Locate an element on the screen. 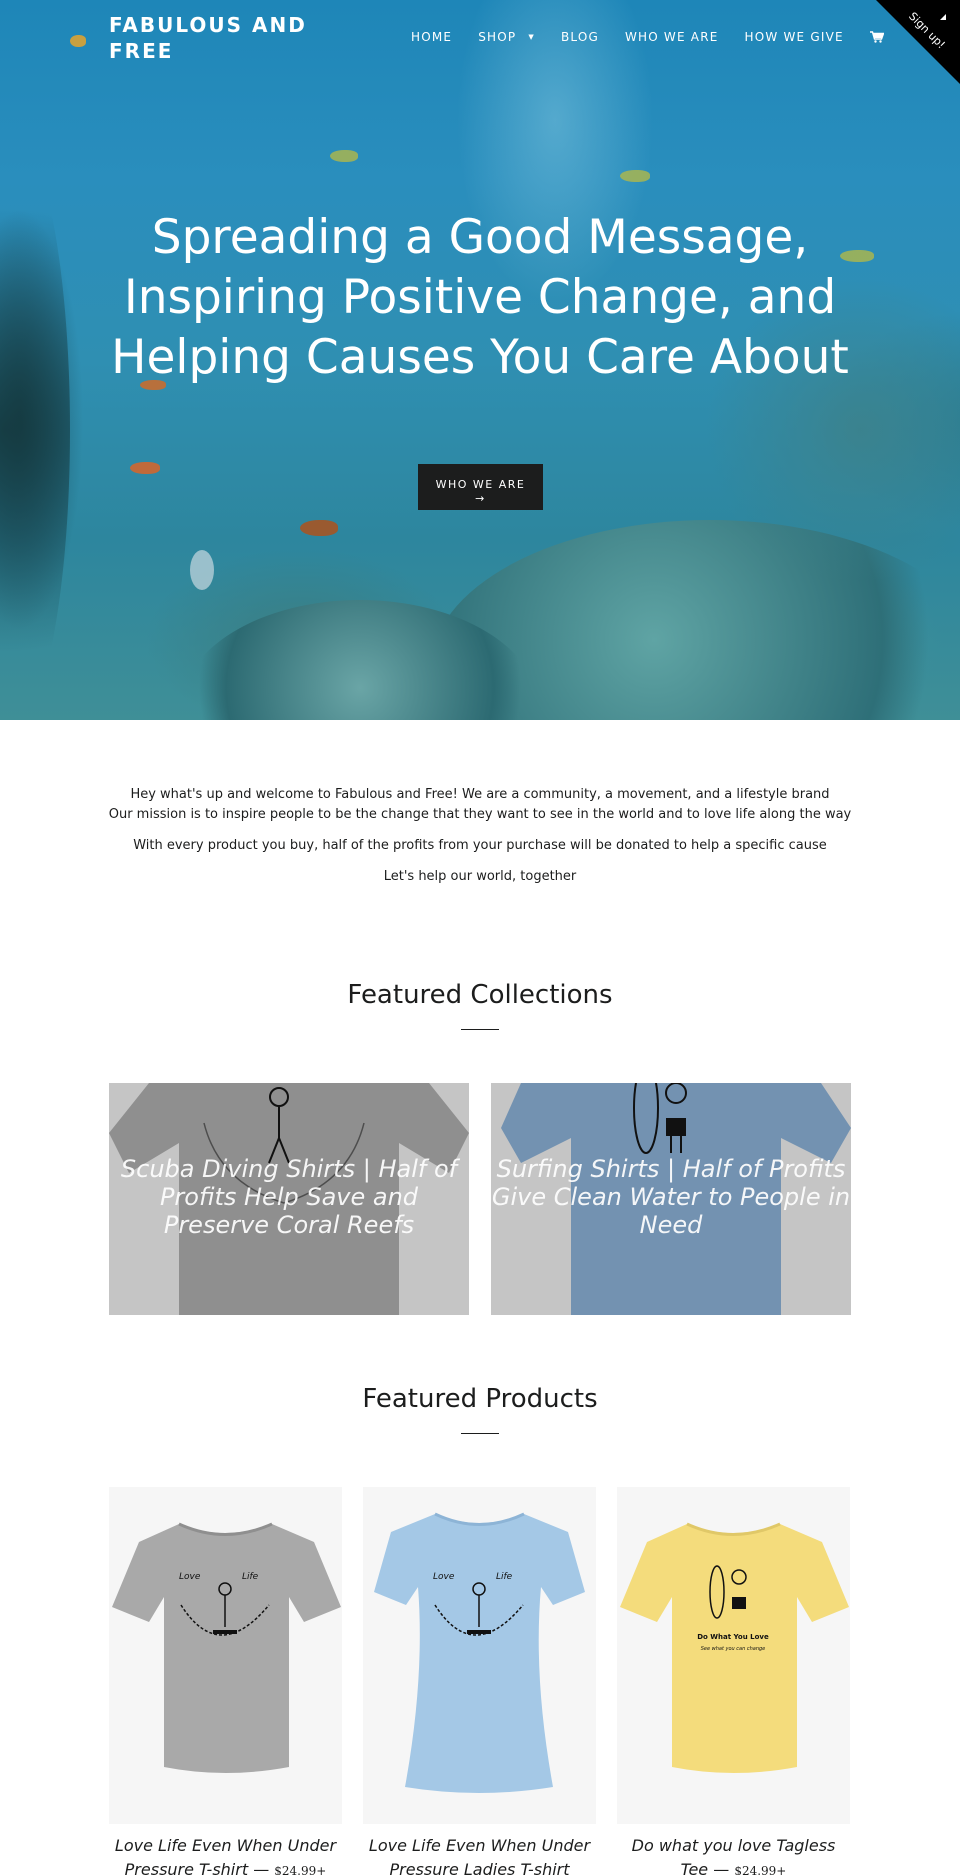  nav-home-label: HOME is located at coordinates (432, 37).